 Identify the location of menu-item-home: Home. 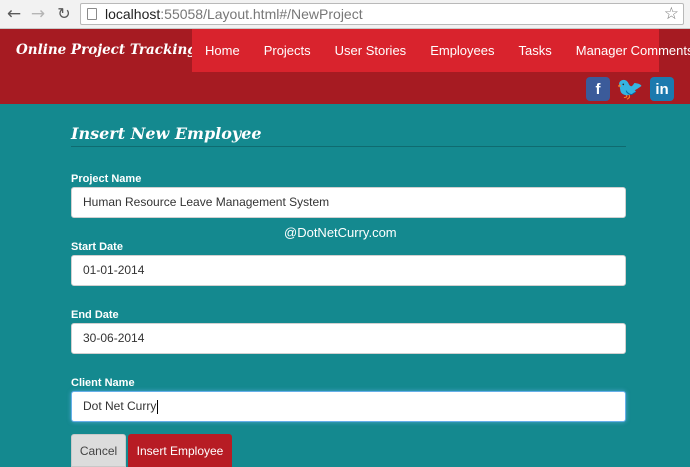
(222, 50).